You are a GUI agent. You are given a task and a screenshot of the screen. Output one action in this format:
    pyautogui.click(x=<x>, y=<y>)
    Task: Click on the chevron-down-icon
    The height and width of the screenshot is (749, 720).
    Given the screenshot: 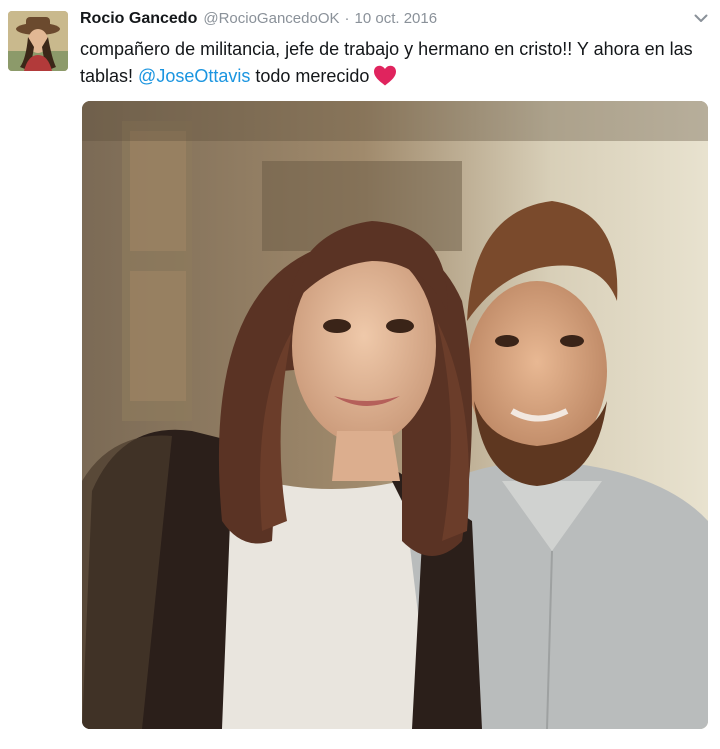 What is the action you would take?
    pyautogui.click(x=701, y=18)
    